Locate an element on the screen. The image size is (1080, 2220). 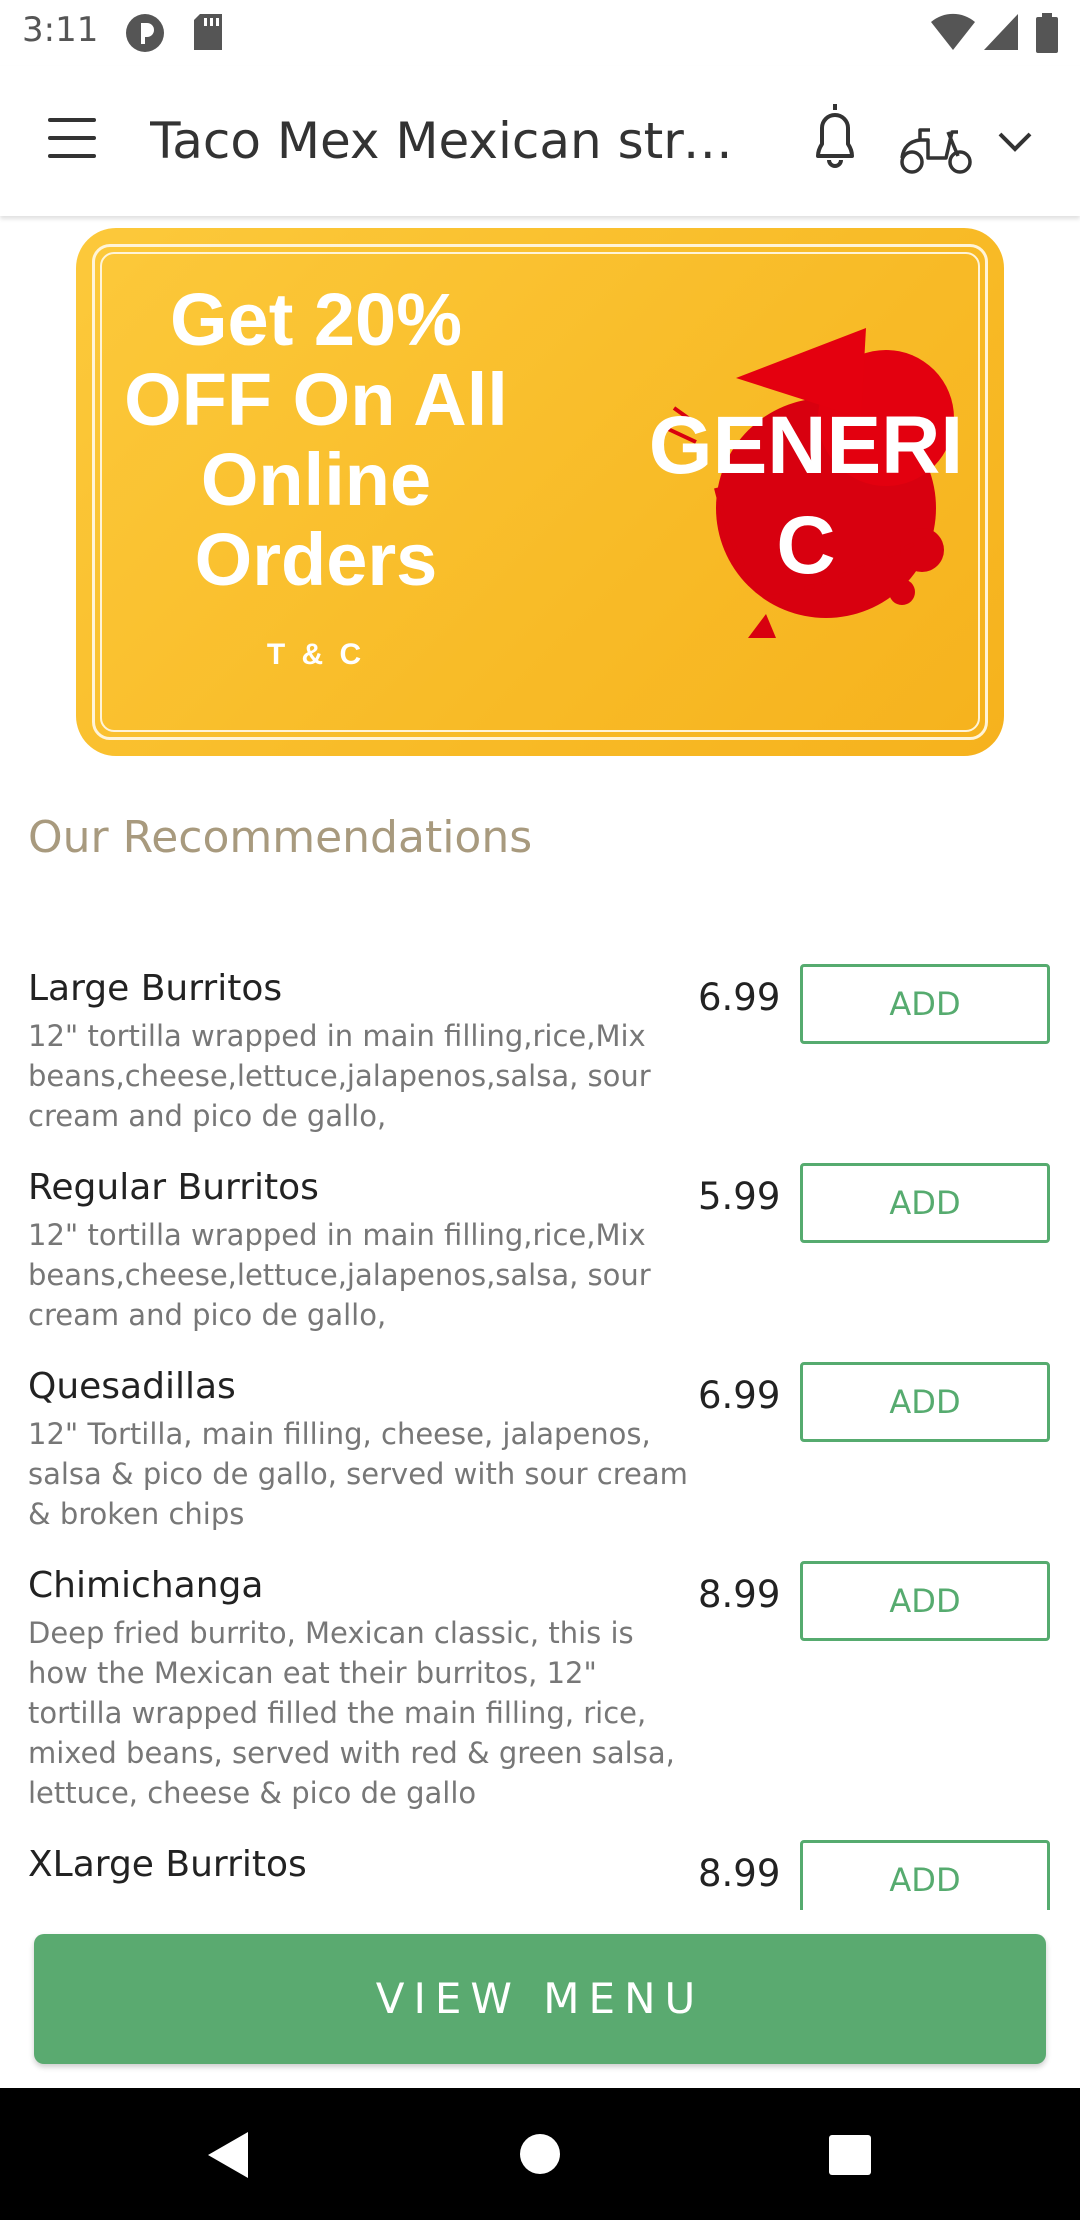
promo-line: Orders is located at coordinates (316, 559).